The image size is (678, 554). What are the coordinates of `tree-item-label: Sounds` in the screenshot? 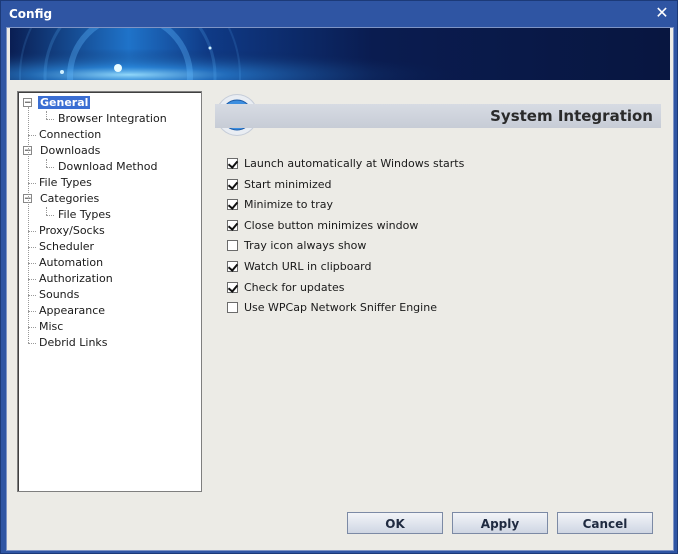 It's located at (59, 294).